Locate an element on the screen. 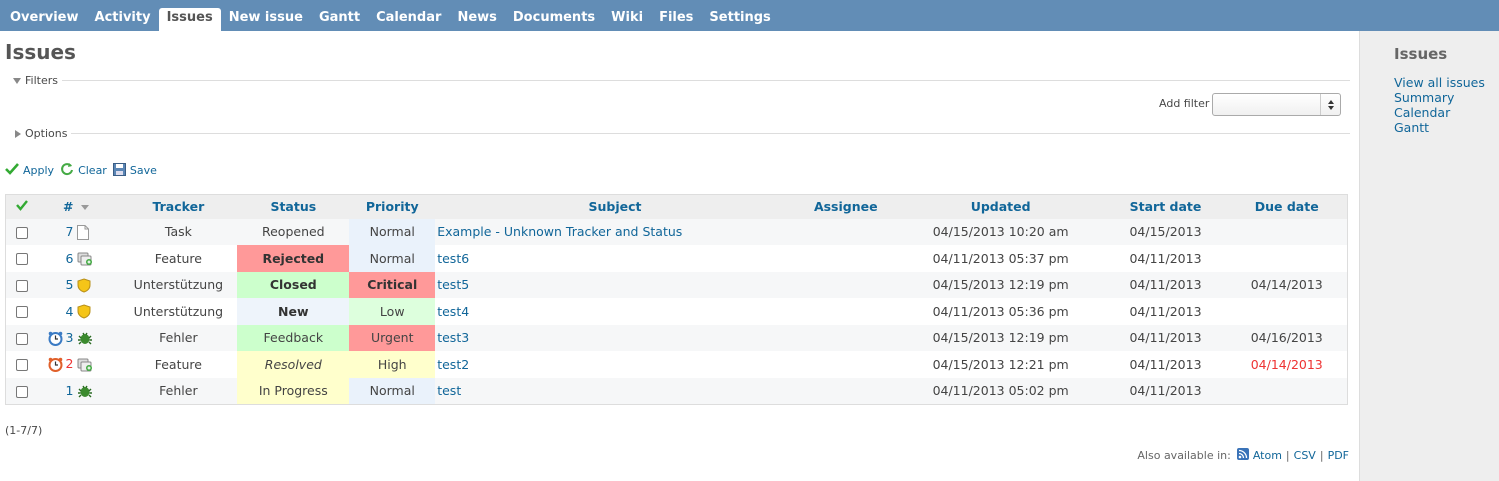 The image size is (1499, 481). column-header-assignee: Assignee is located at coordinates (845, 206).